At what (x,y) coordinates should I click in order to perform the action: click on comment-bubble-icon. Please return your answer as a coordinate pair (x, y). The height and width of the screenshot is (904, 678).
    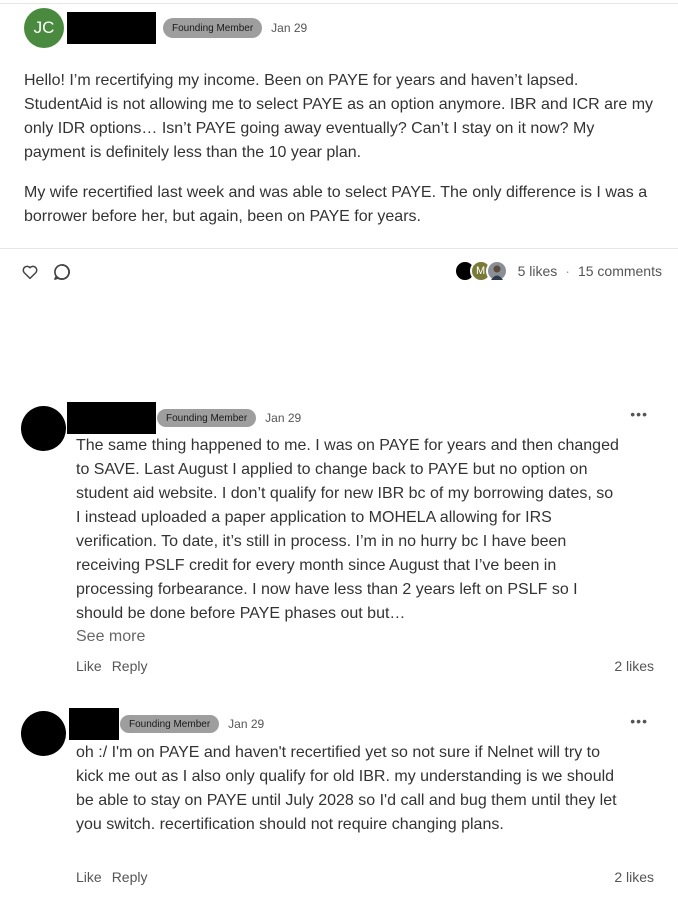
    Looking at the image, I should click on (62, 272).